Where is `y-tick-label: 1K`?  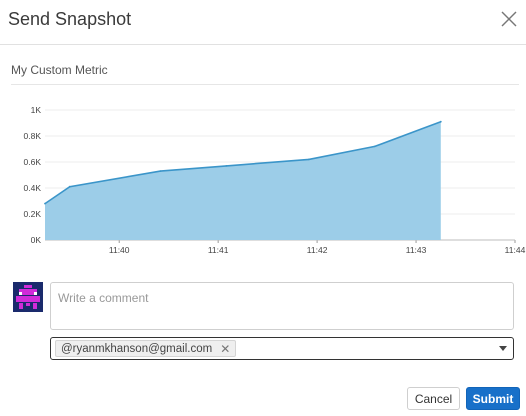
y-tick-label: 1K is located at coordinates (36, 110).